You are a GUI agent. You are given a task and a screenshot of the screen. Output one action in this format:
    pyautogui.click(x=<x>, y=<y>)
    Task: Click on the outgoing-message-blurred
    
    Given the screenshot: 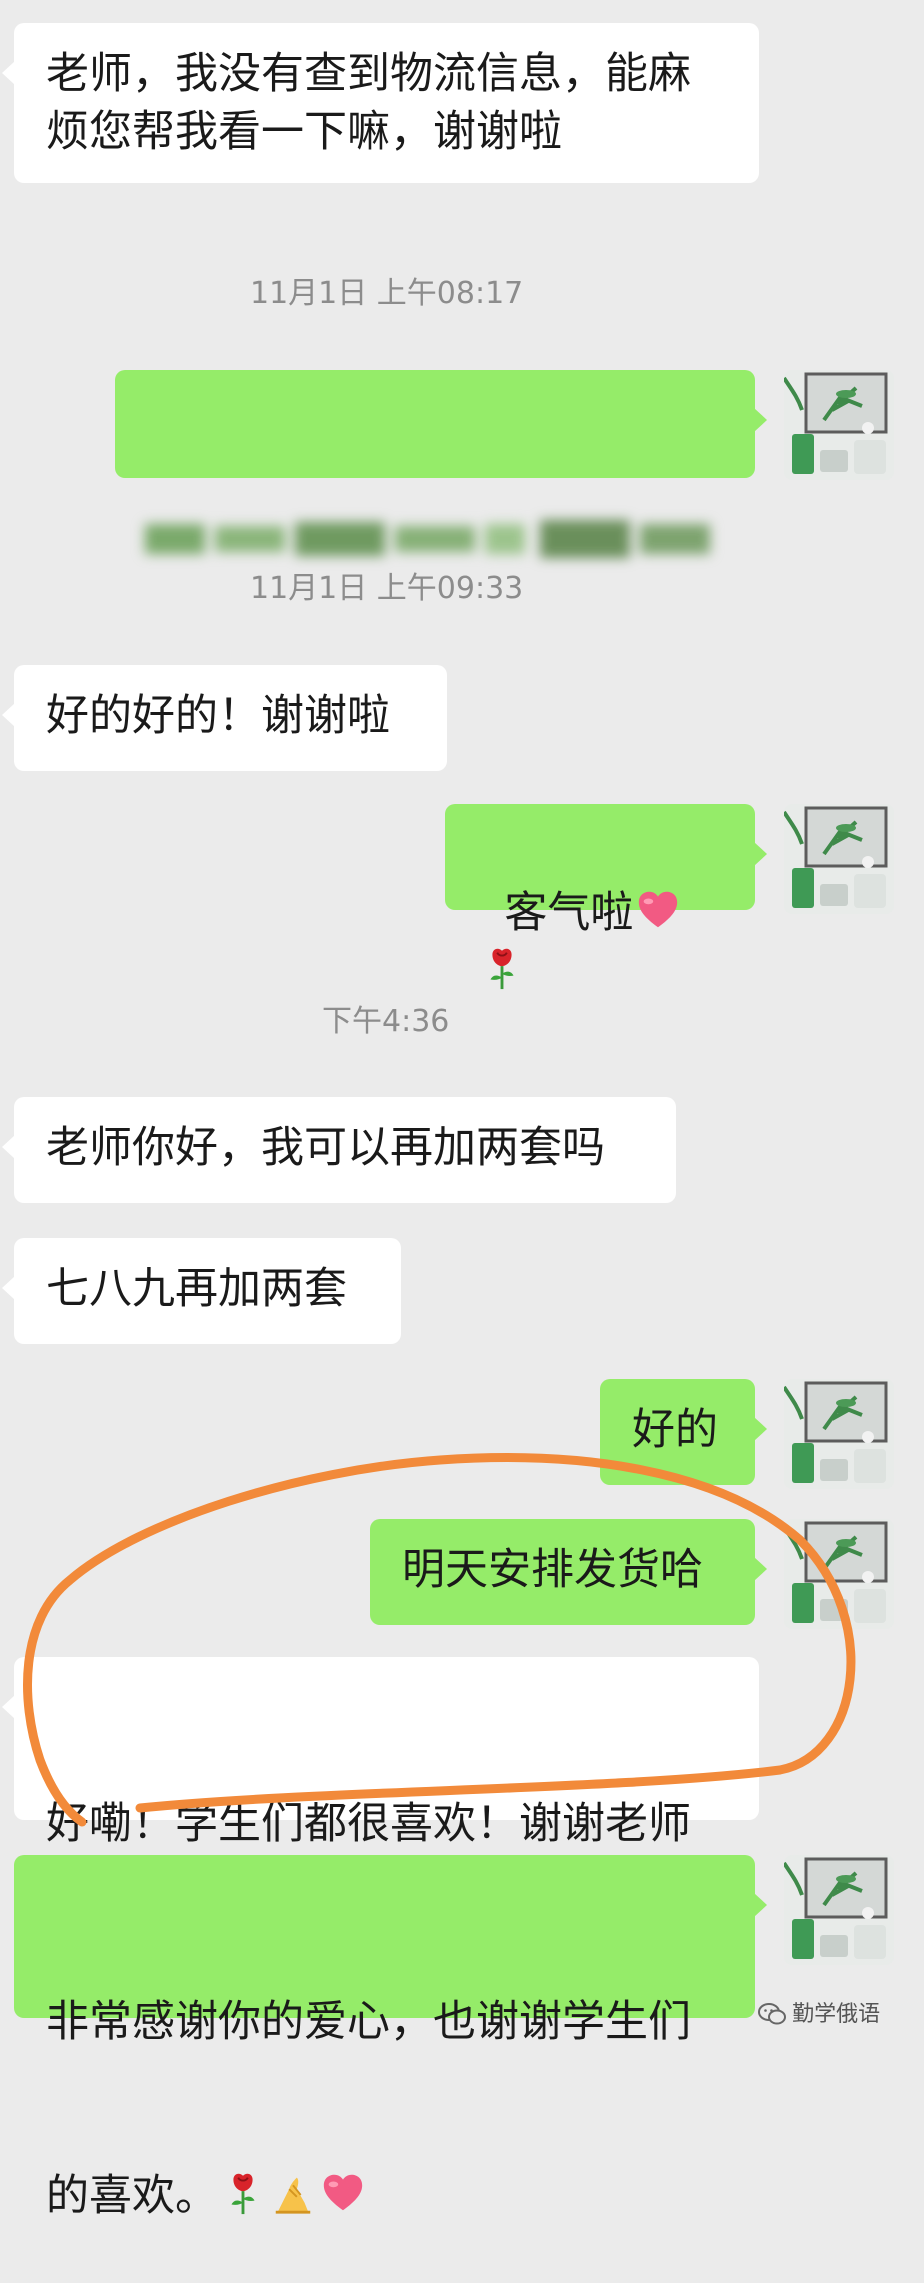 What is the action you would take?
    pyautogui.click(x=441, y=464)
    